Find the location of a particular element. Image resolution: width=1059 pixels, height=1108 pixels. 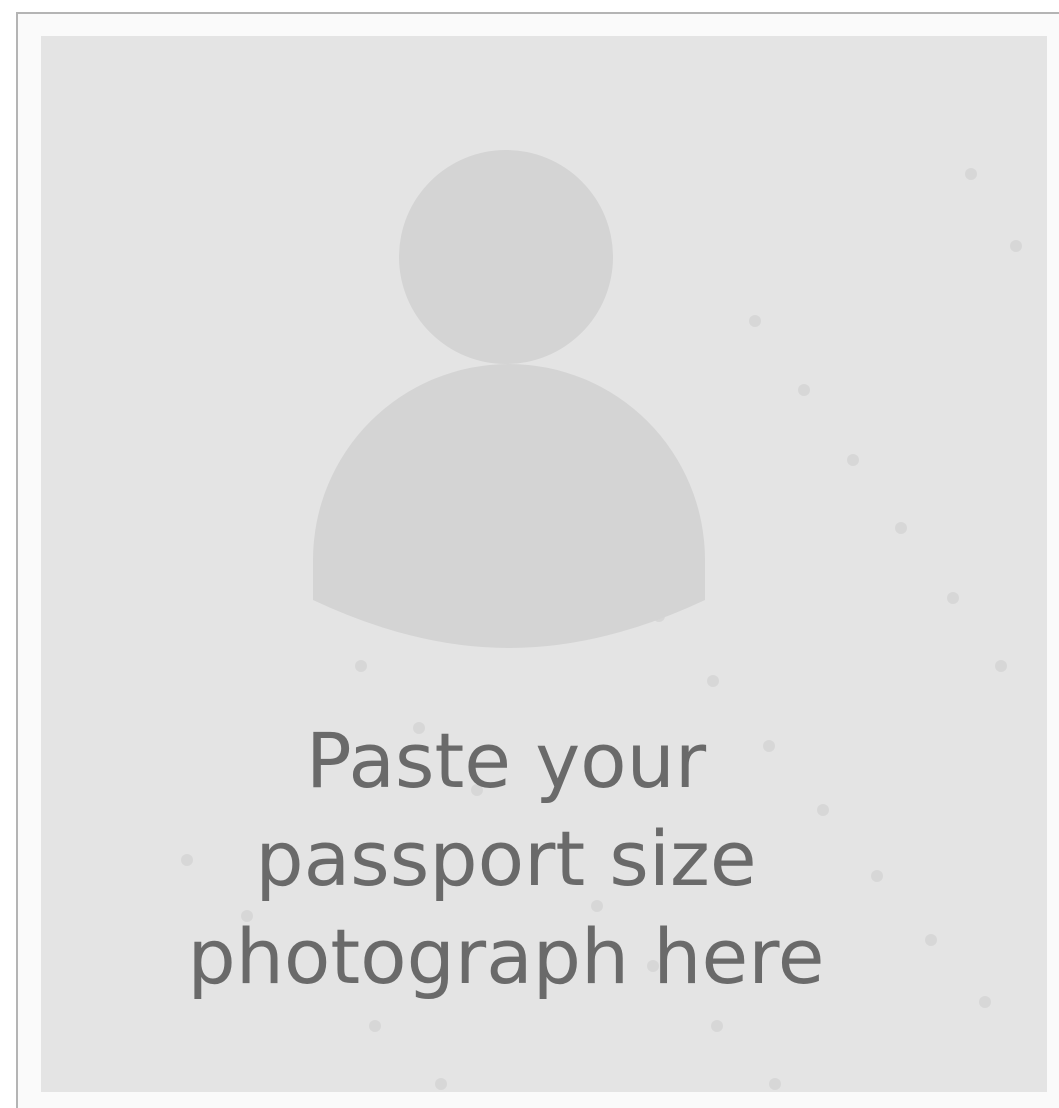

avatar-body-icon is located at coordinates (509, 506).